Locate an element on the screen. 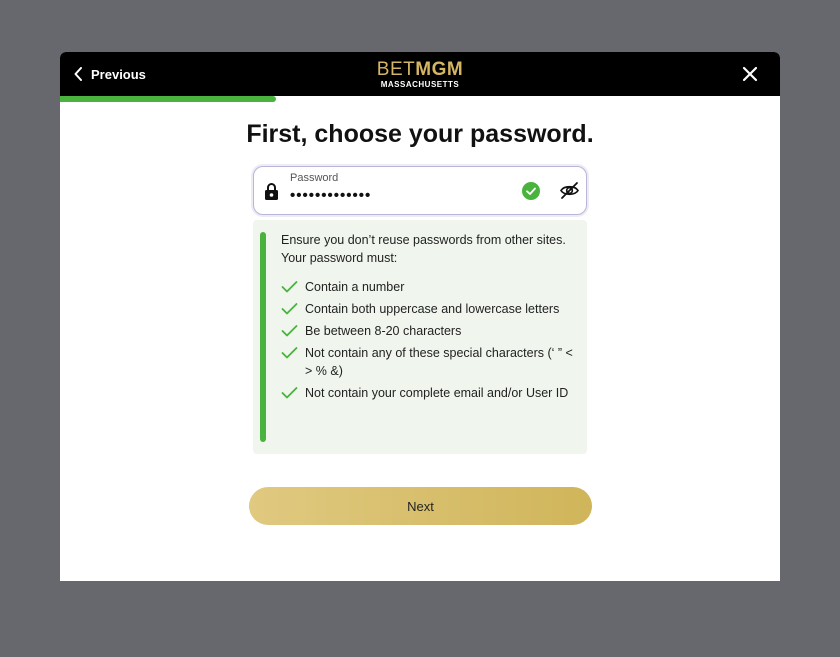  logo-mgm: MGM is located at coordinates (439, 69).